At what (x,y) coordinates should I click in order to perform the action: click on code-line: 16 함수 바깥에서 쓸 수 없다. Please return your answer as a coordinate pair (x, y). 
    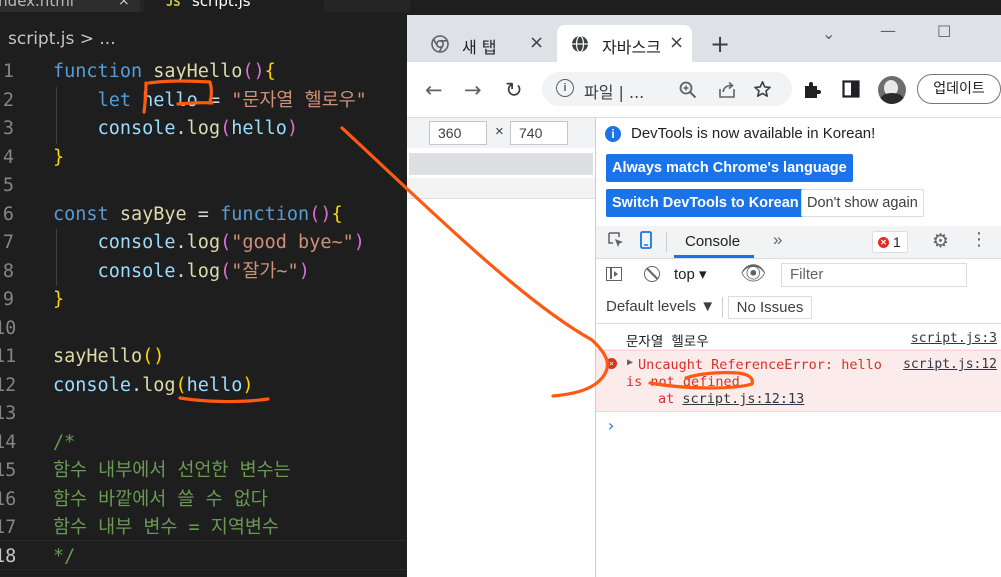
    Looking at the image, I should click on (205, 500).